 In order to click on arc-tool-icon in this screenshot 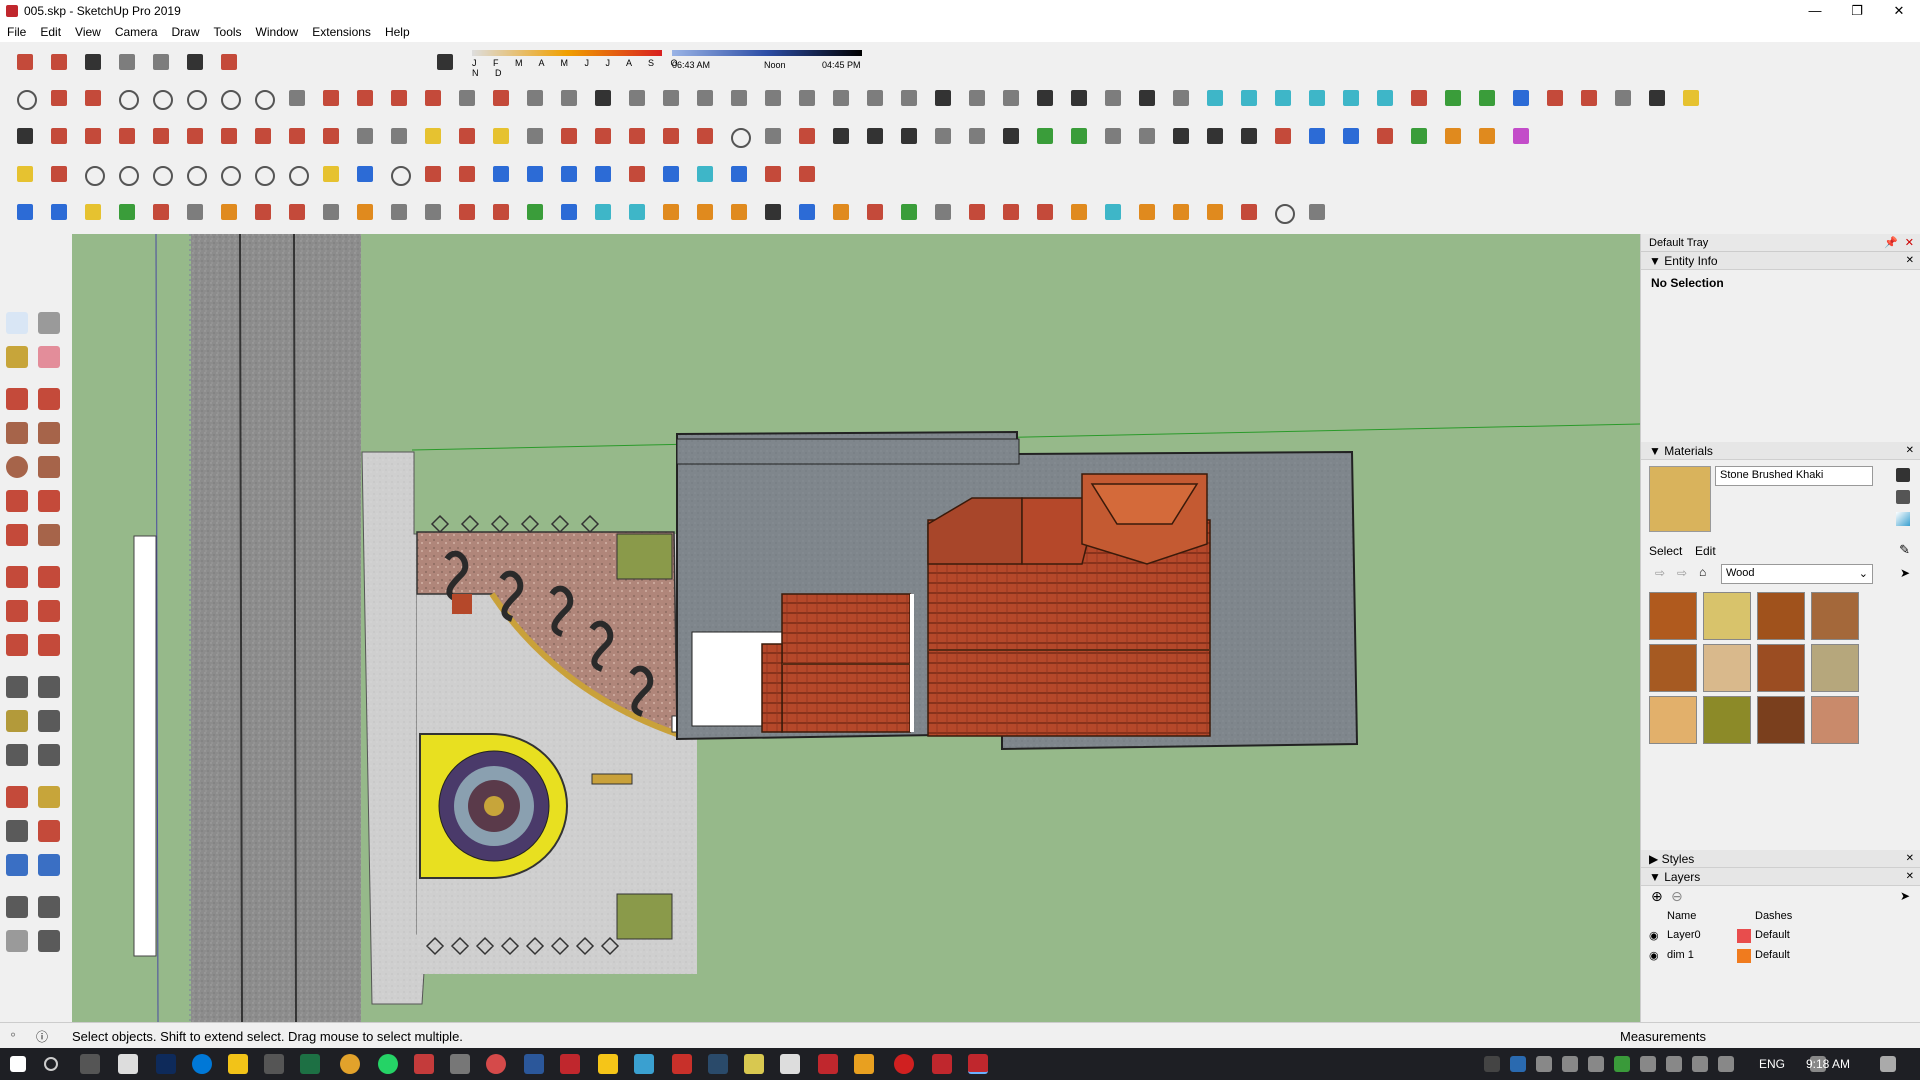, I will do `click(127, 136)`.